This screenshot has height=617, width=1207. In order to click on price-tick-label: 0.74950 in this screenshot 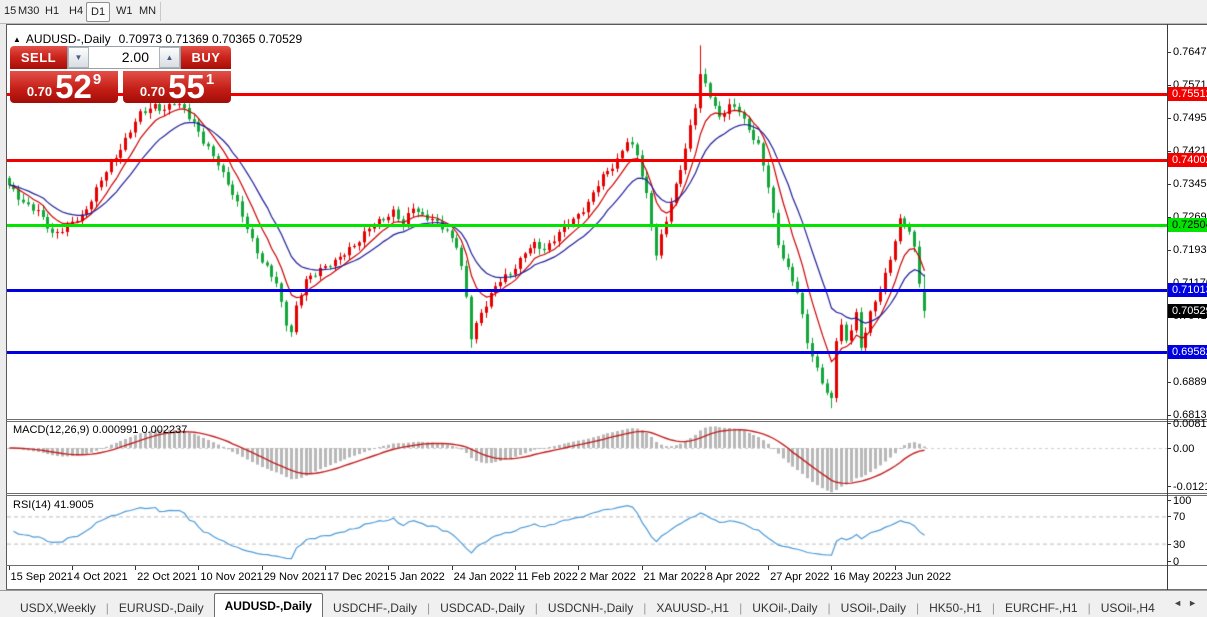, I will do `click(1190, 118)`.